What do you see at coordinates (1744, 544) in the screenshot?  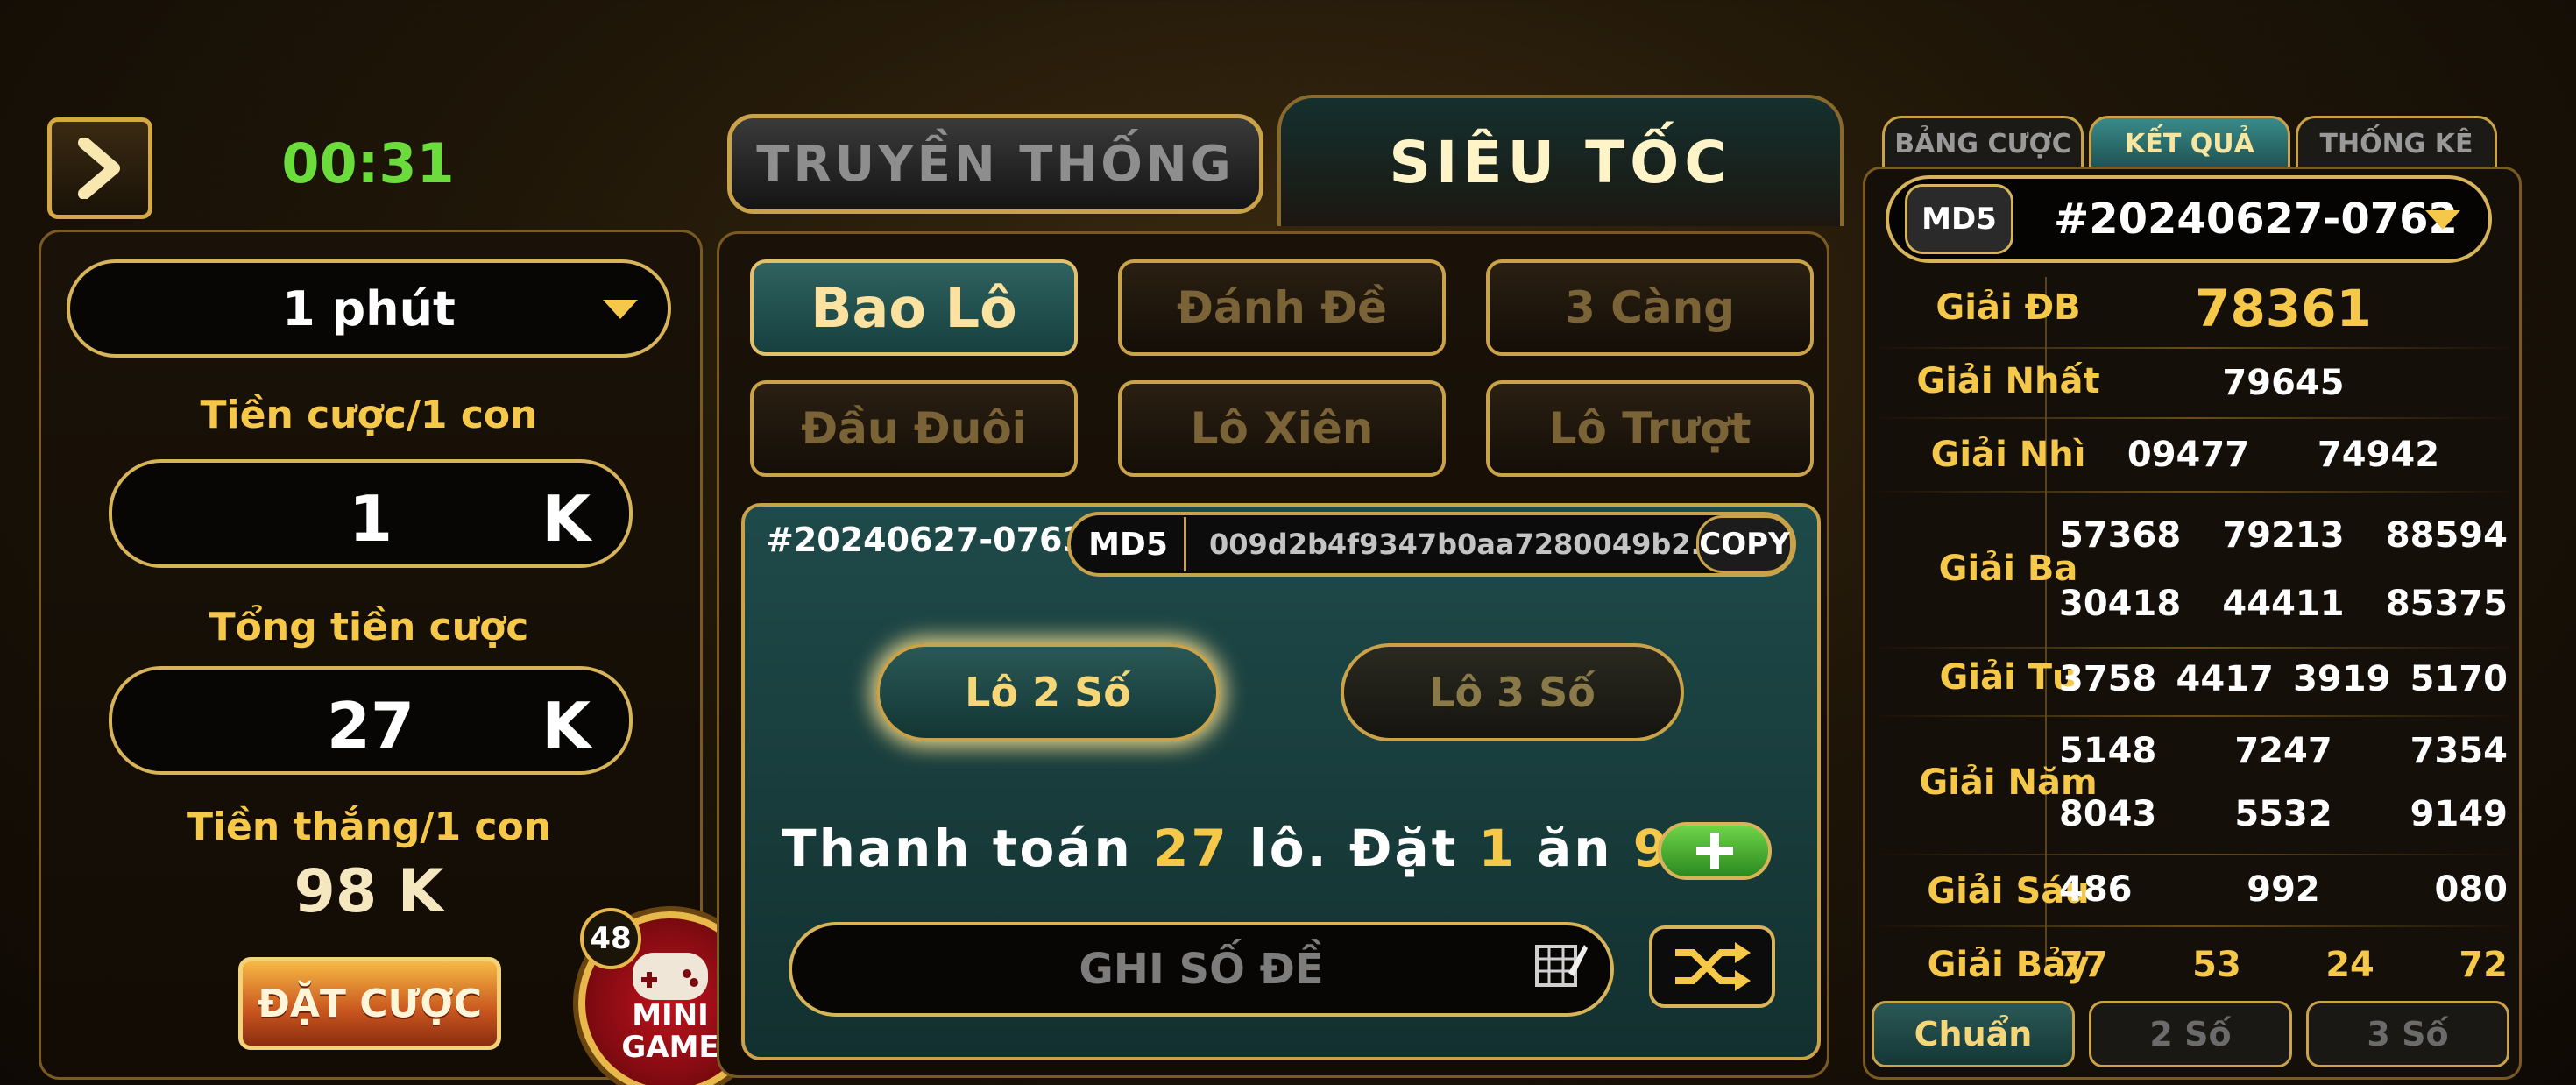 I see `copy-button: COPY` at bounding box center [1744, 544].